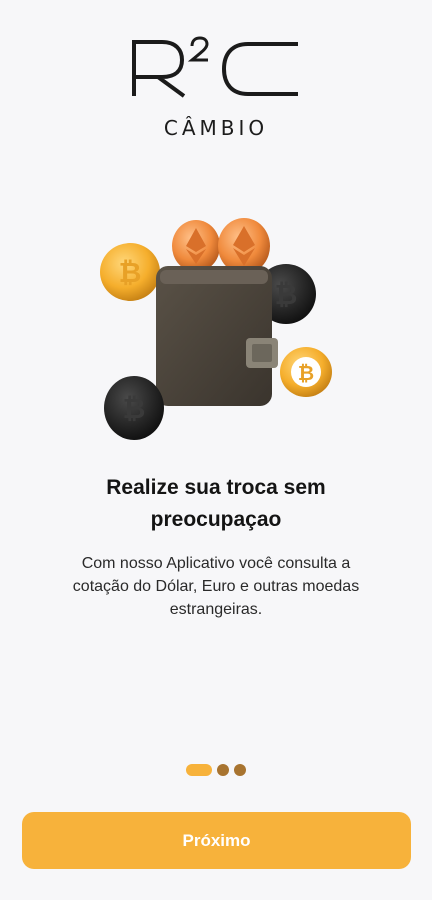 This screenshot has height=900, width=432. Describe the element at coordinates (216, 563) in the screenshot. I see `description-line-1: Com nosso Aplicativo você consulta a` at that location.